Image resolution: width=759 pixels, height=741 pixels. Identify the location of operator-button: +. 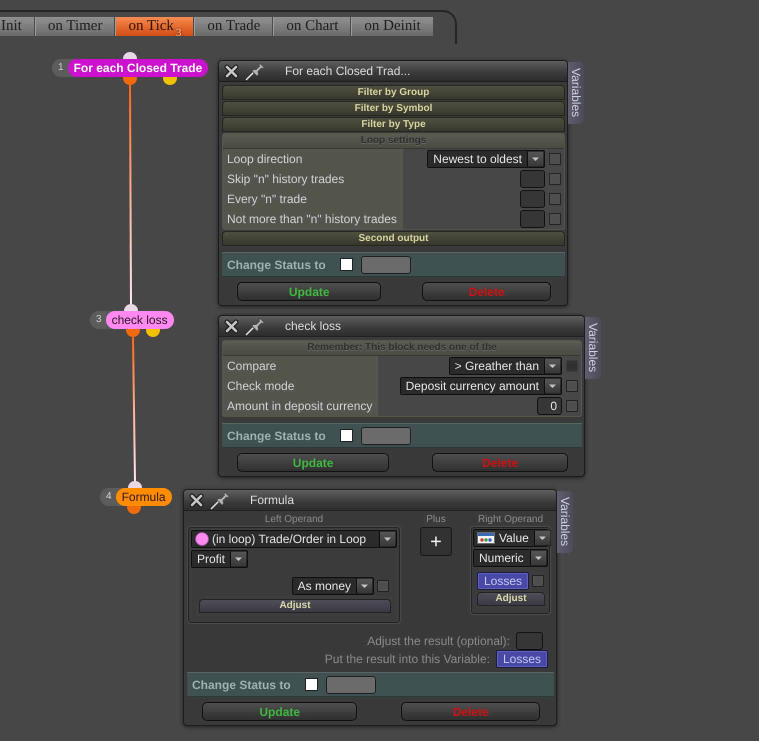
(436, 541).